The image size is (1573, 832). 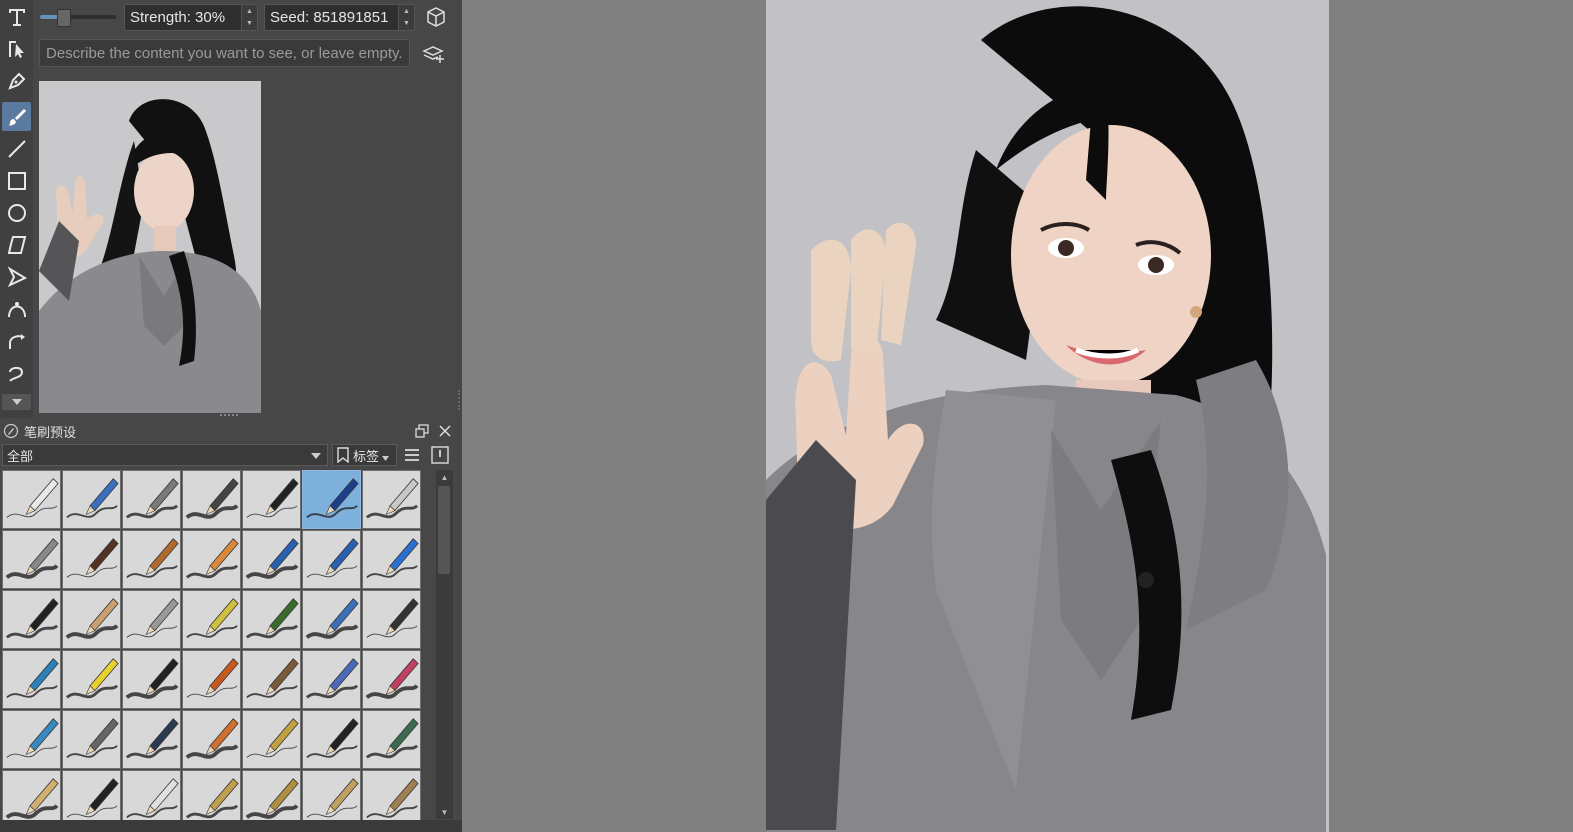 I want to click on docker-splitter-handle, so click(x=460, y=400).